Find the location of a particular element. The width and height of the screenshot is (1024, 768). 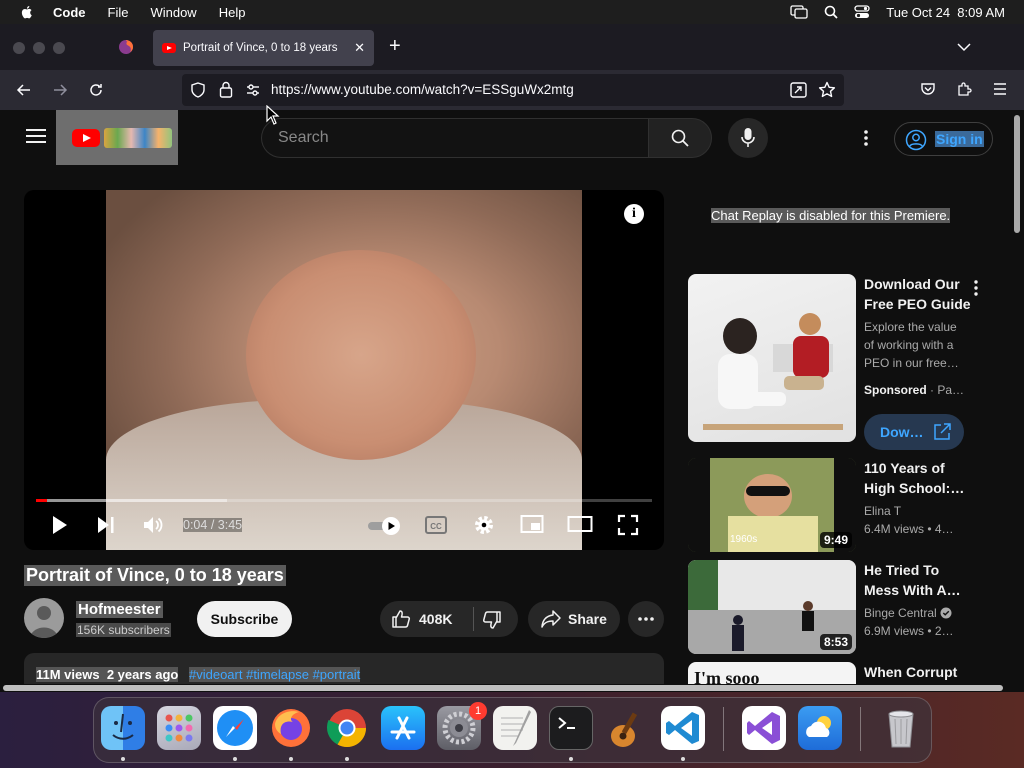

share-label: Share is located at coordinates (587, 619).